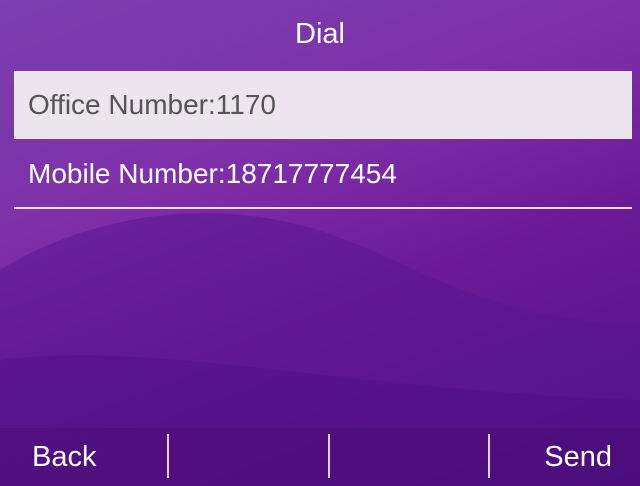 The height and width of the screenshot is (486, 640). I want to click on softkey-bar: Back Send, so click(320, 457).